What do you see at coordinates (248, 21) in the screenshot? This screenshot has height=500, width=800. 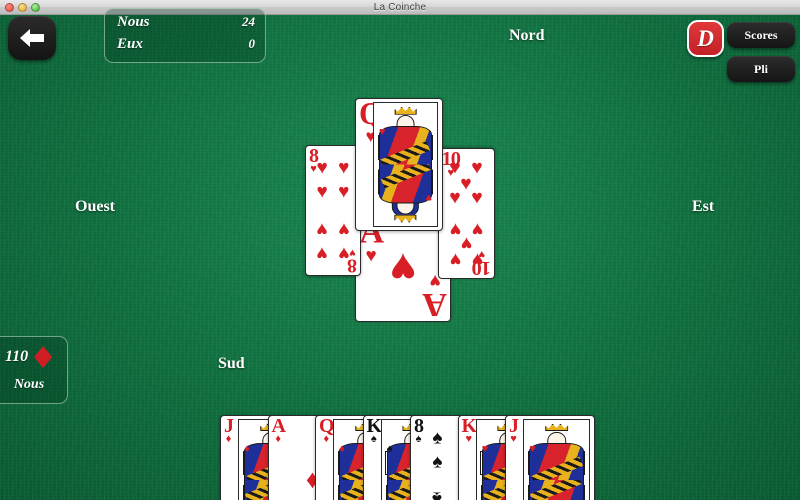 I see `score-points: 24` at bounding box center [248, 21].